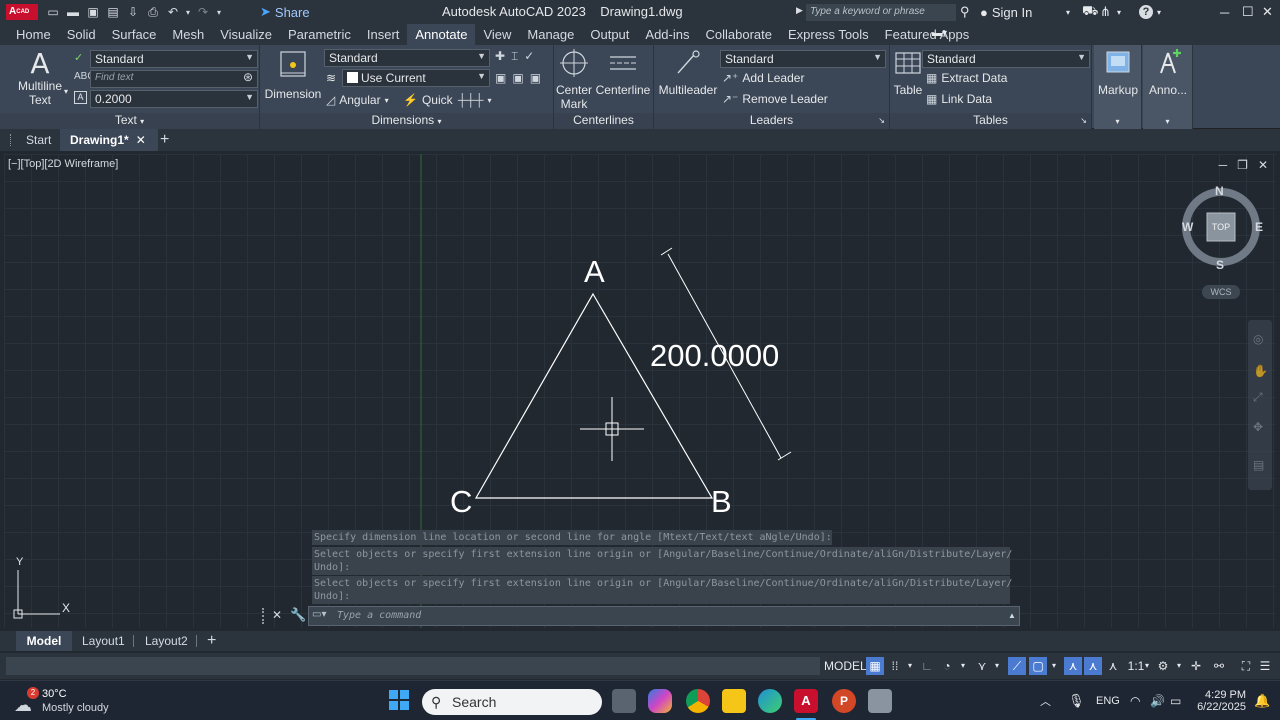 This screenshot has width=1280, height=720. Describe the element at coordinates (211, 641) in the screenshot. I see `new-layout-button: +` at that location.